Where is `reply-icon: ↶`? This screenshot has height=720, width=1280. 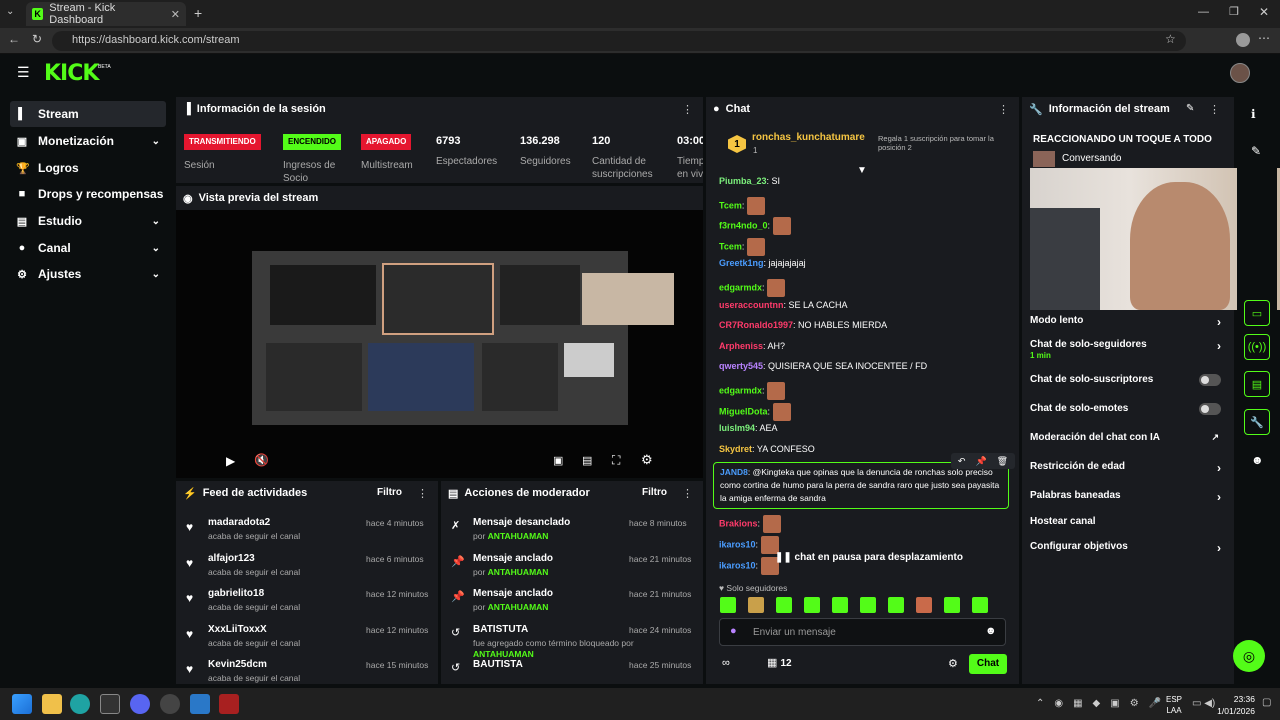
reply-icon: ↶ is located at coordinates (962, 461).